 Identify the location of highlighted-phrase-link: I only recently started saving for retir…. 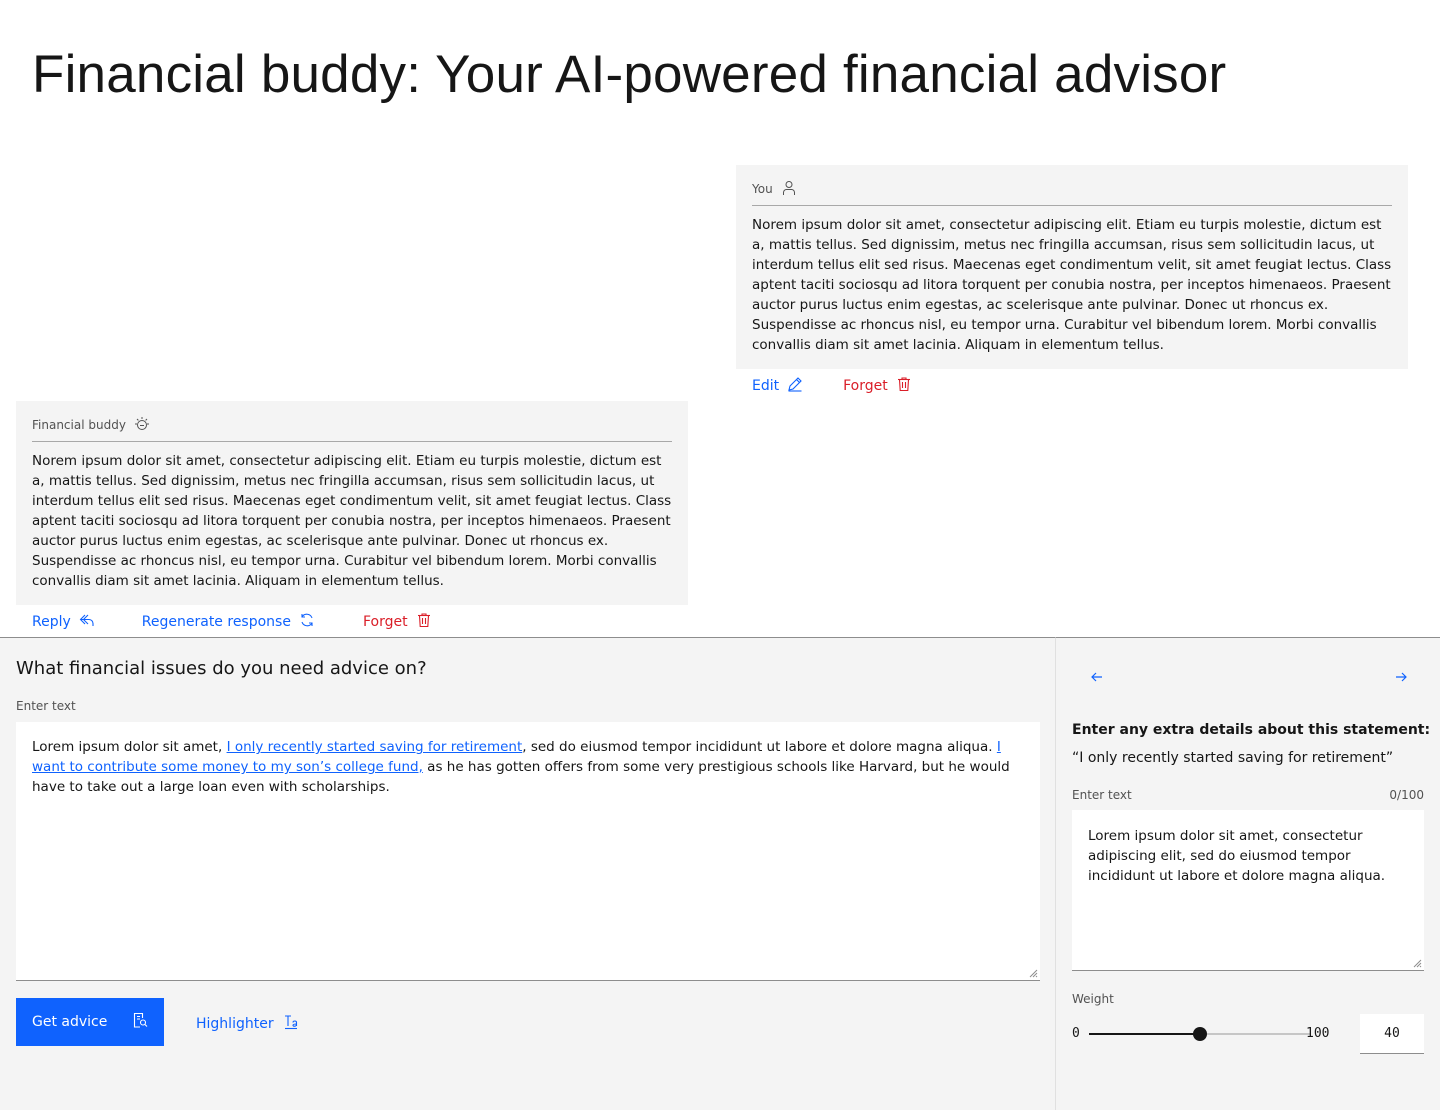
(375, 747).